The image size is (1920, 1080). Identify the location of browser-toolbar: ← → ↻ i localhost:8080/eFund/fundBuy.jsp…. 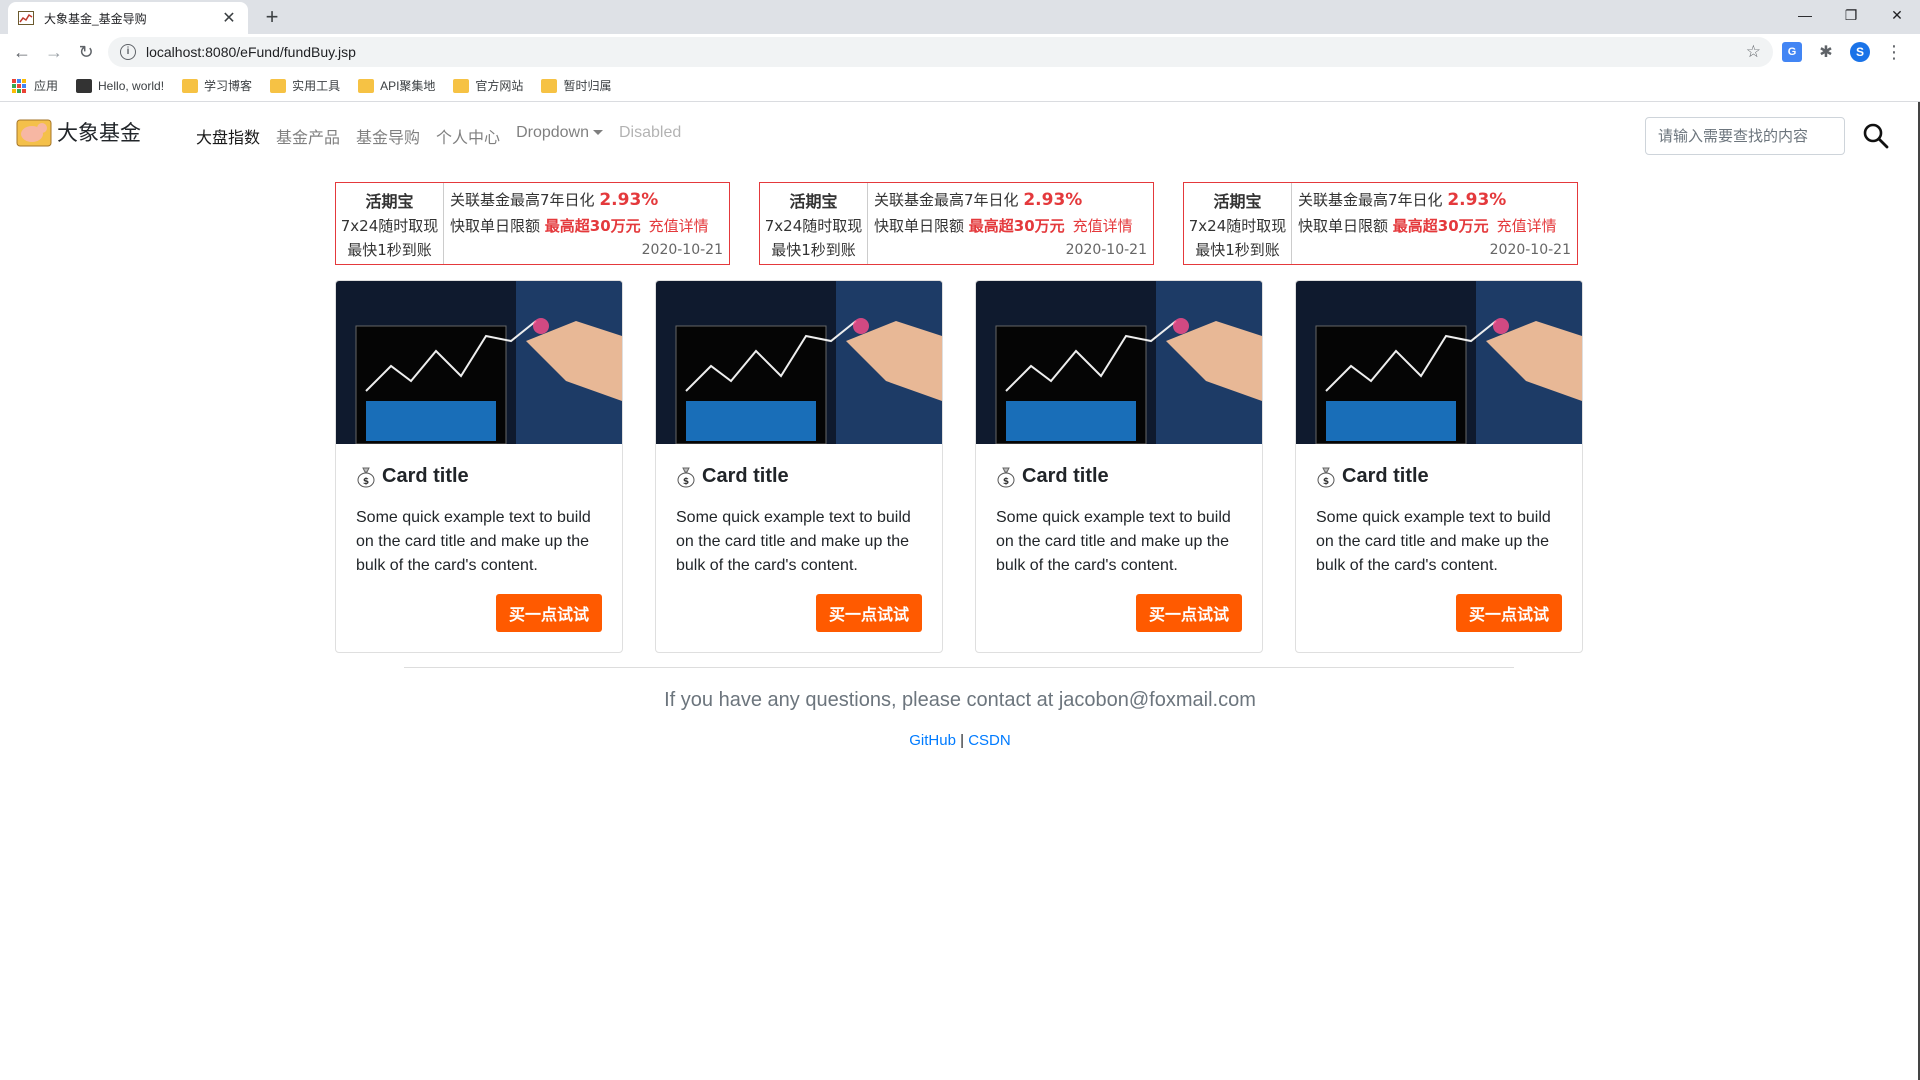
(960, 52).